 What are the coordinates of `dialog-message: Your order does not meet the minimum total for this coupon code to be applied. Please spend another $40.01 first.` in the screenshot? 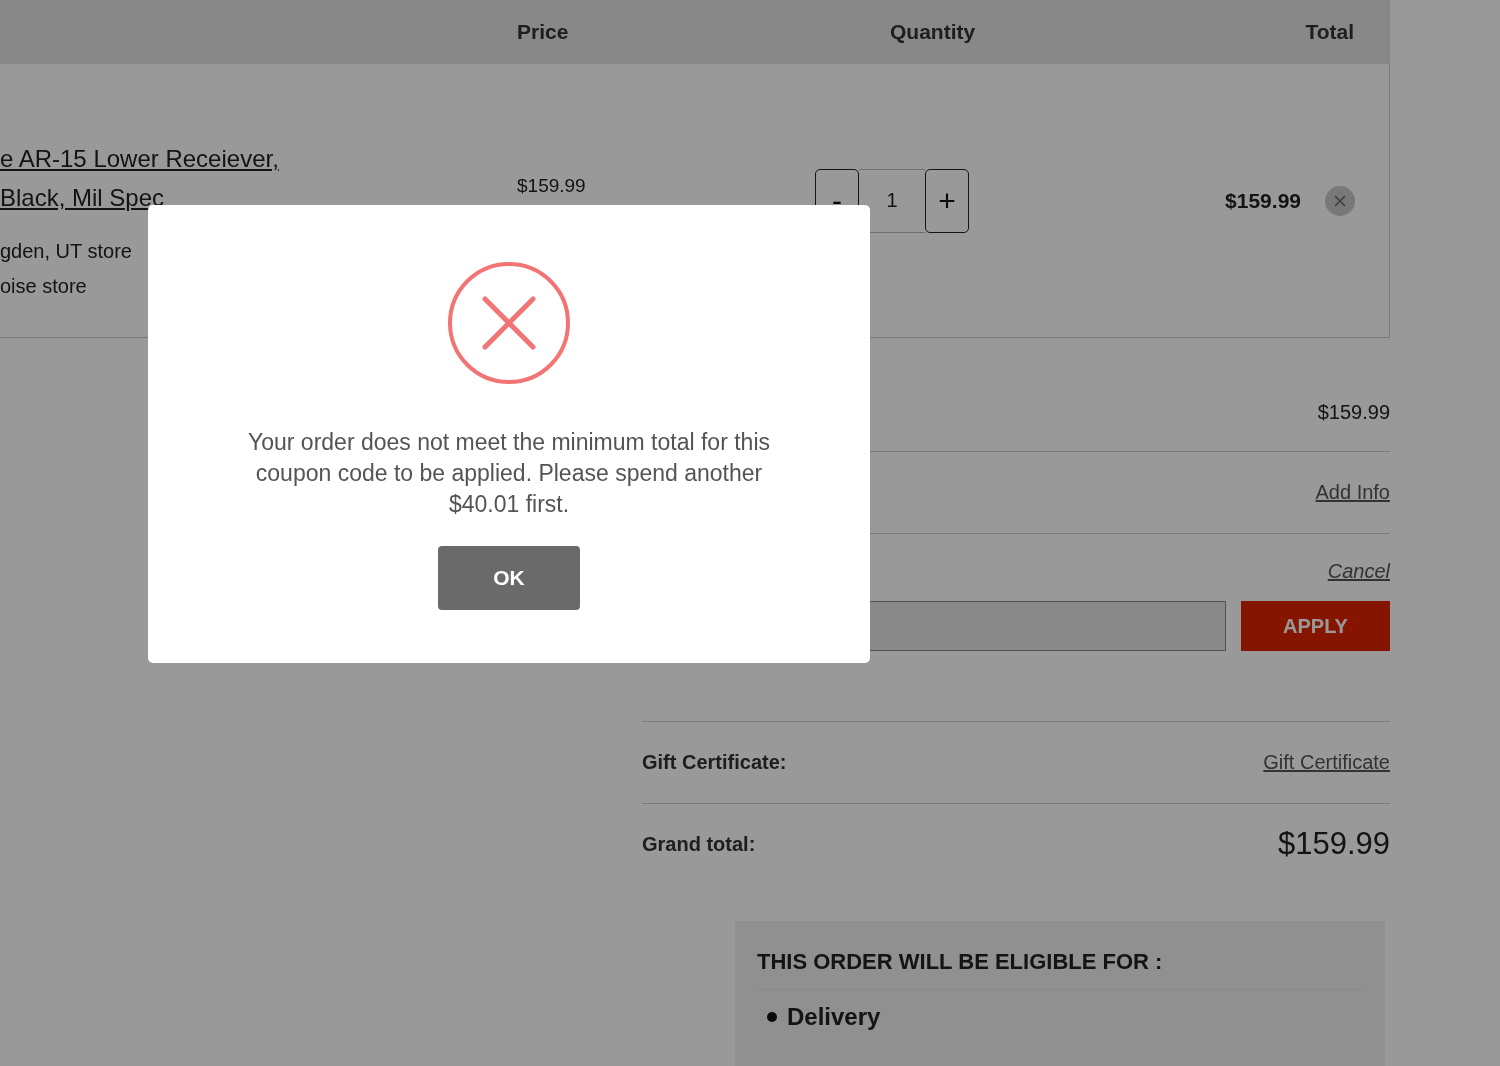 It's located at (509, 473).